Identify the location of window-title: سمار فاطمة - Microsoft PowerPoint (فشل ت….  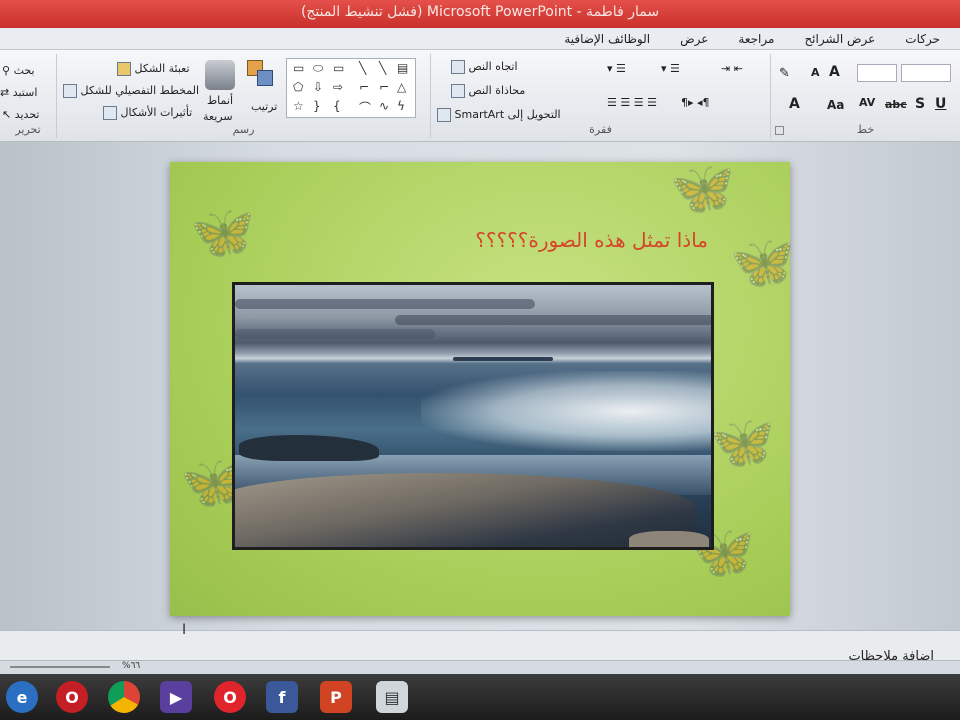
(480, 12).